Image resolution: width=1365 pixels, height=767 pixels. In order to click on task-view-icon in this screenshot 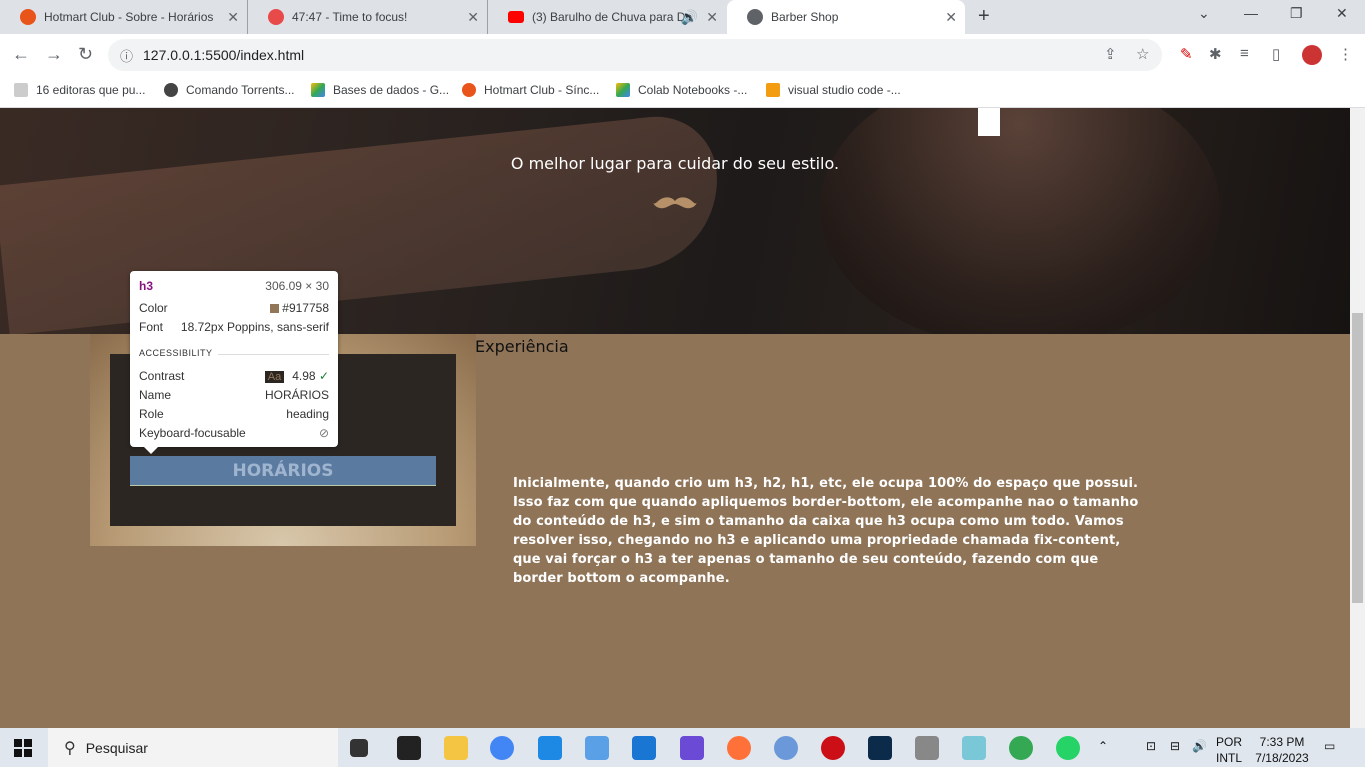, I will do `click(359, 748)`.